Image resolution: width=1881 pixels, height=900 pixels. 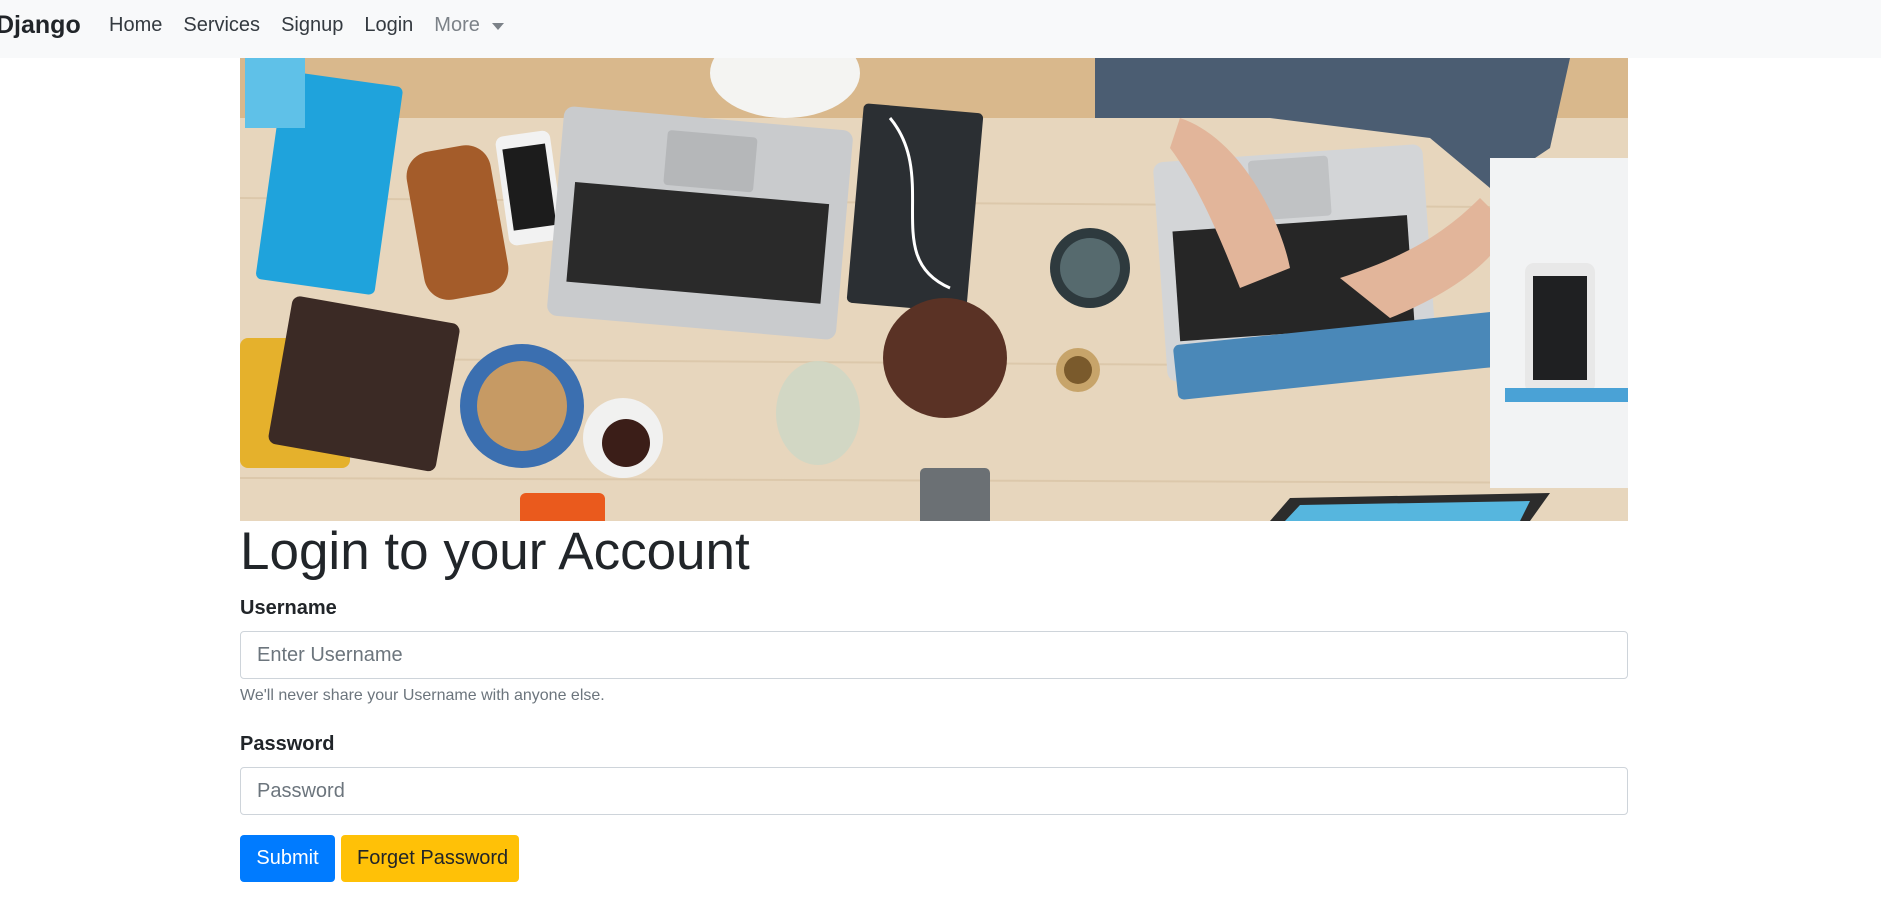 I want to click on nav-links: Home Services Signup Login More, so click(x=317, y=25).